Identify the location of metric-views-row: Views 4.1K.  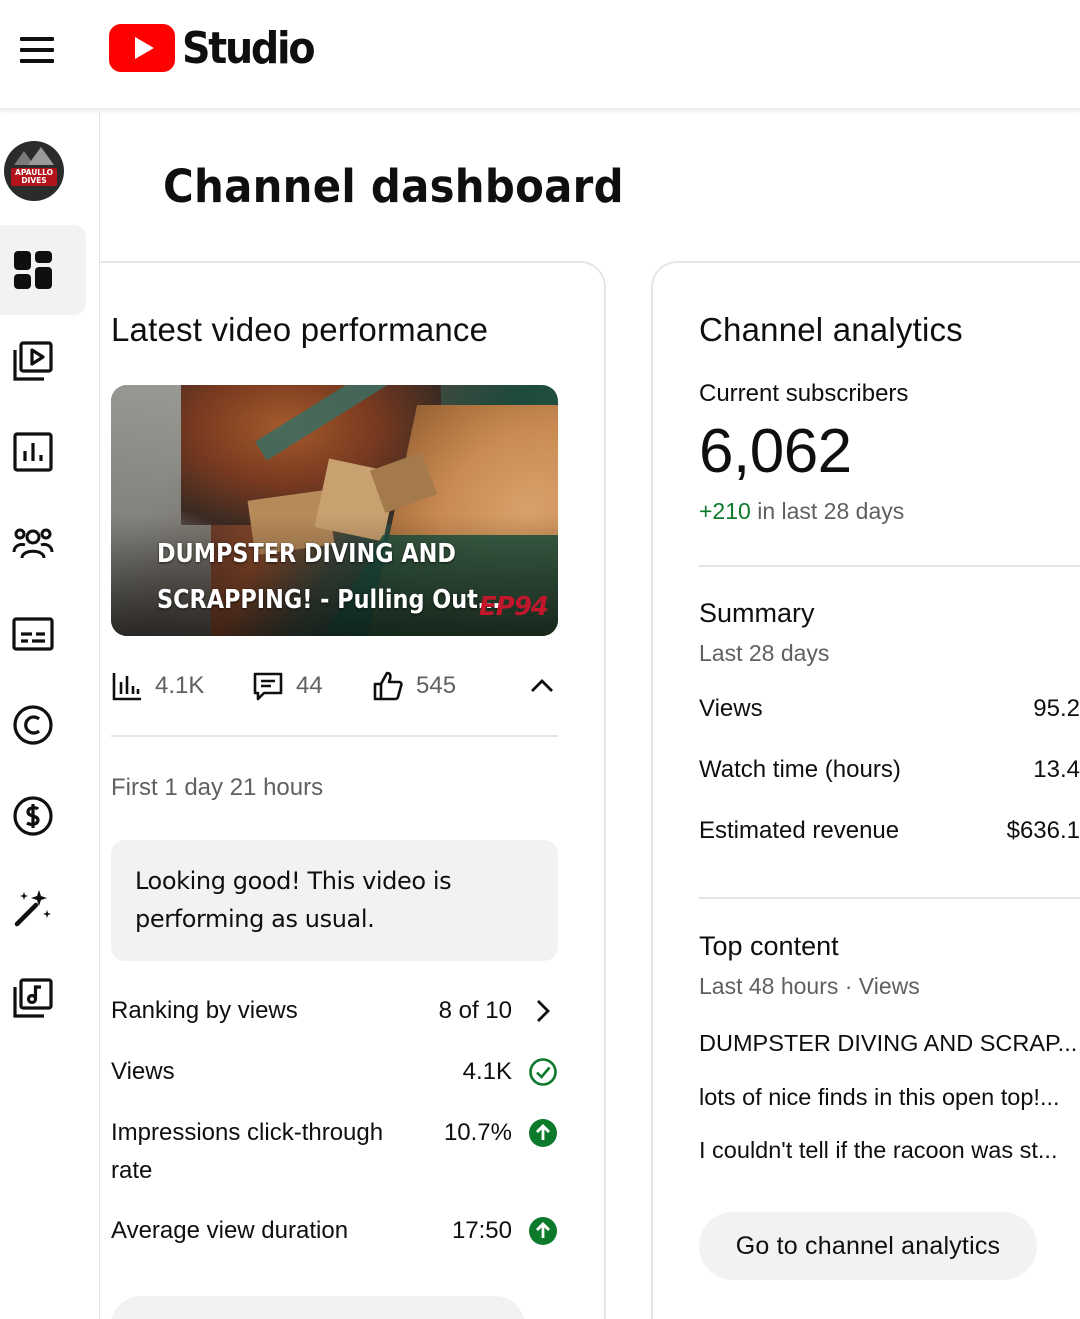
(334, 1072).